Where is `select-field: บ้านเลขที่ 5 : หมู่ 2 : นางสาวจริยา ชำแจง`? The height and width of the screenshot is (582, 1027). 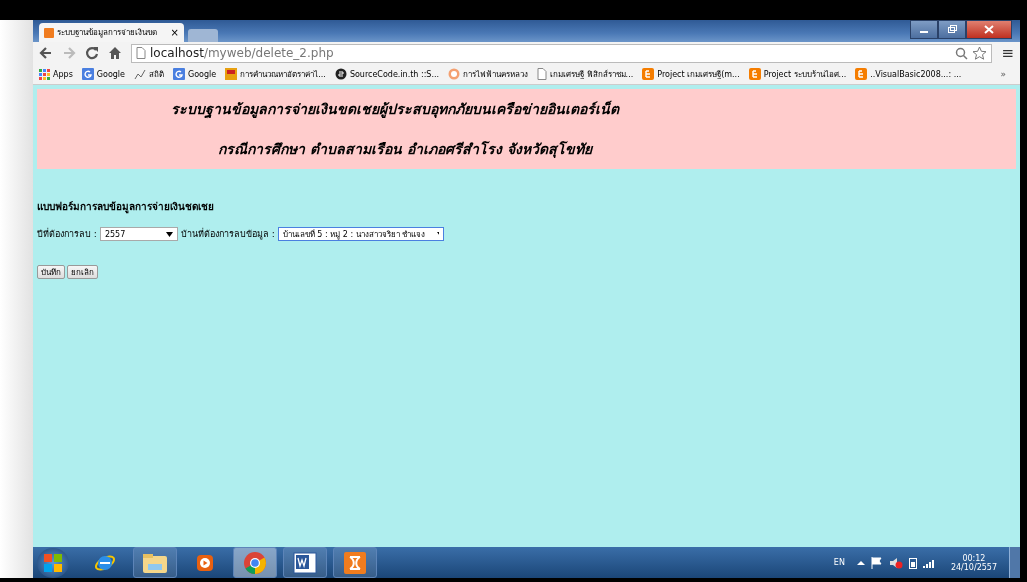 select-field: บ้านเลขที่ 5 : หมู่ 2 : นางสาวจริยา ชำแจง is located at coordinates (360, 234).